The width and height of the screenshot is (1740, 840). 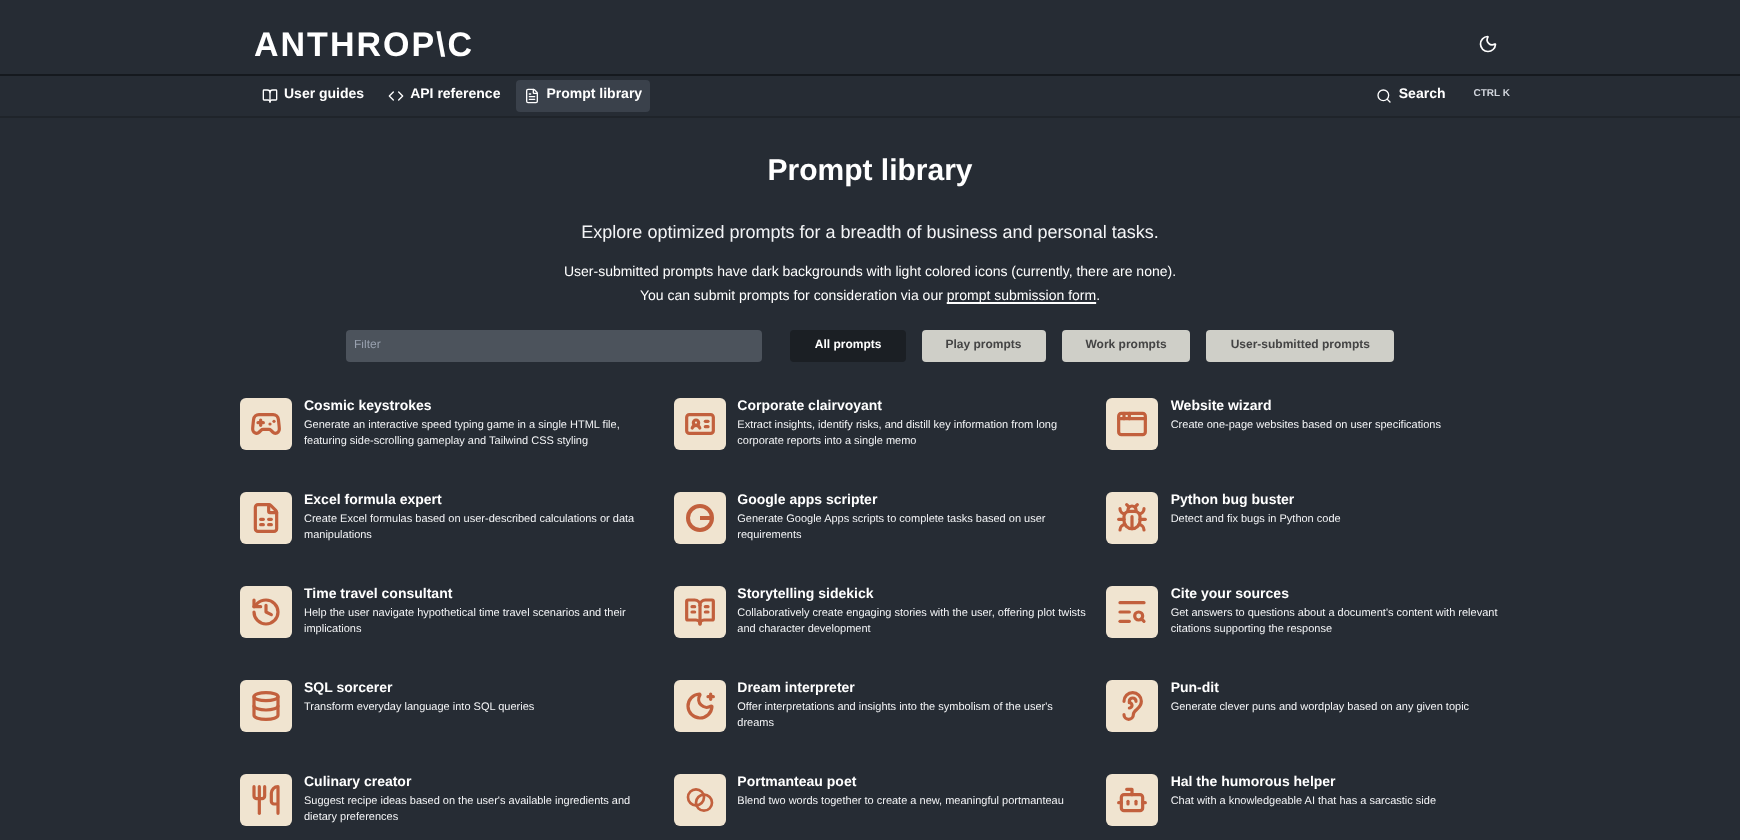 I want to click on g-circle-icon, so click(x=699, y=518).